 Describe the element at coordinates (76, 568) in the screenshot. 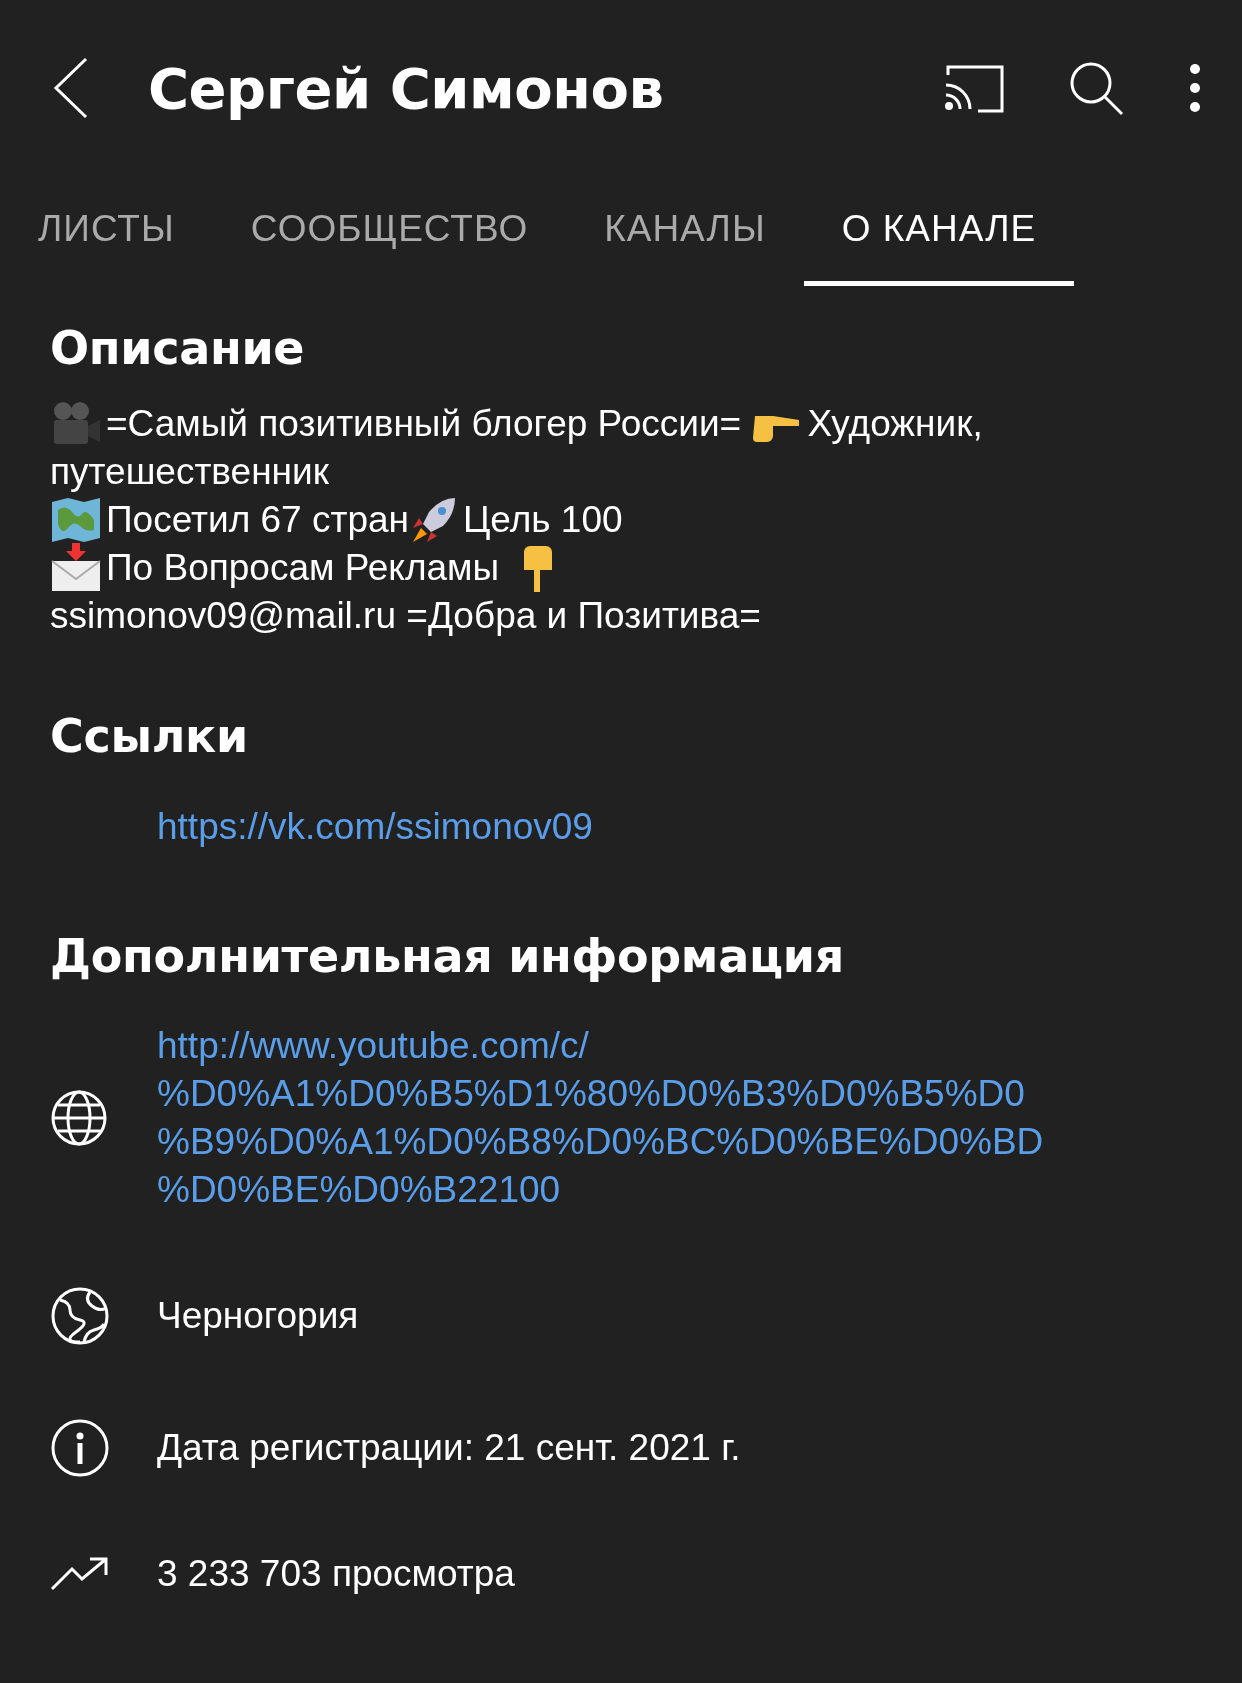

I see `envelope-icon` at that location.